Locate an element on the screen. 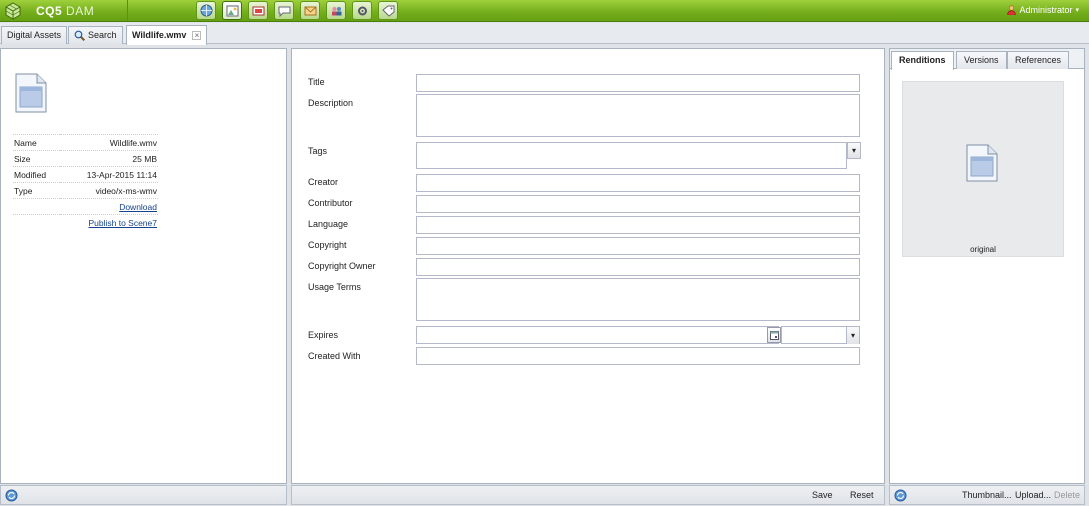 This screenshot has height=506, width=1089. table-row: Download is located at coordinates (85, 206).